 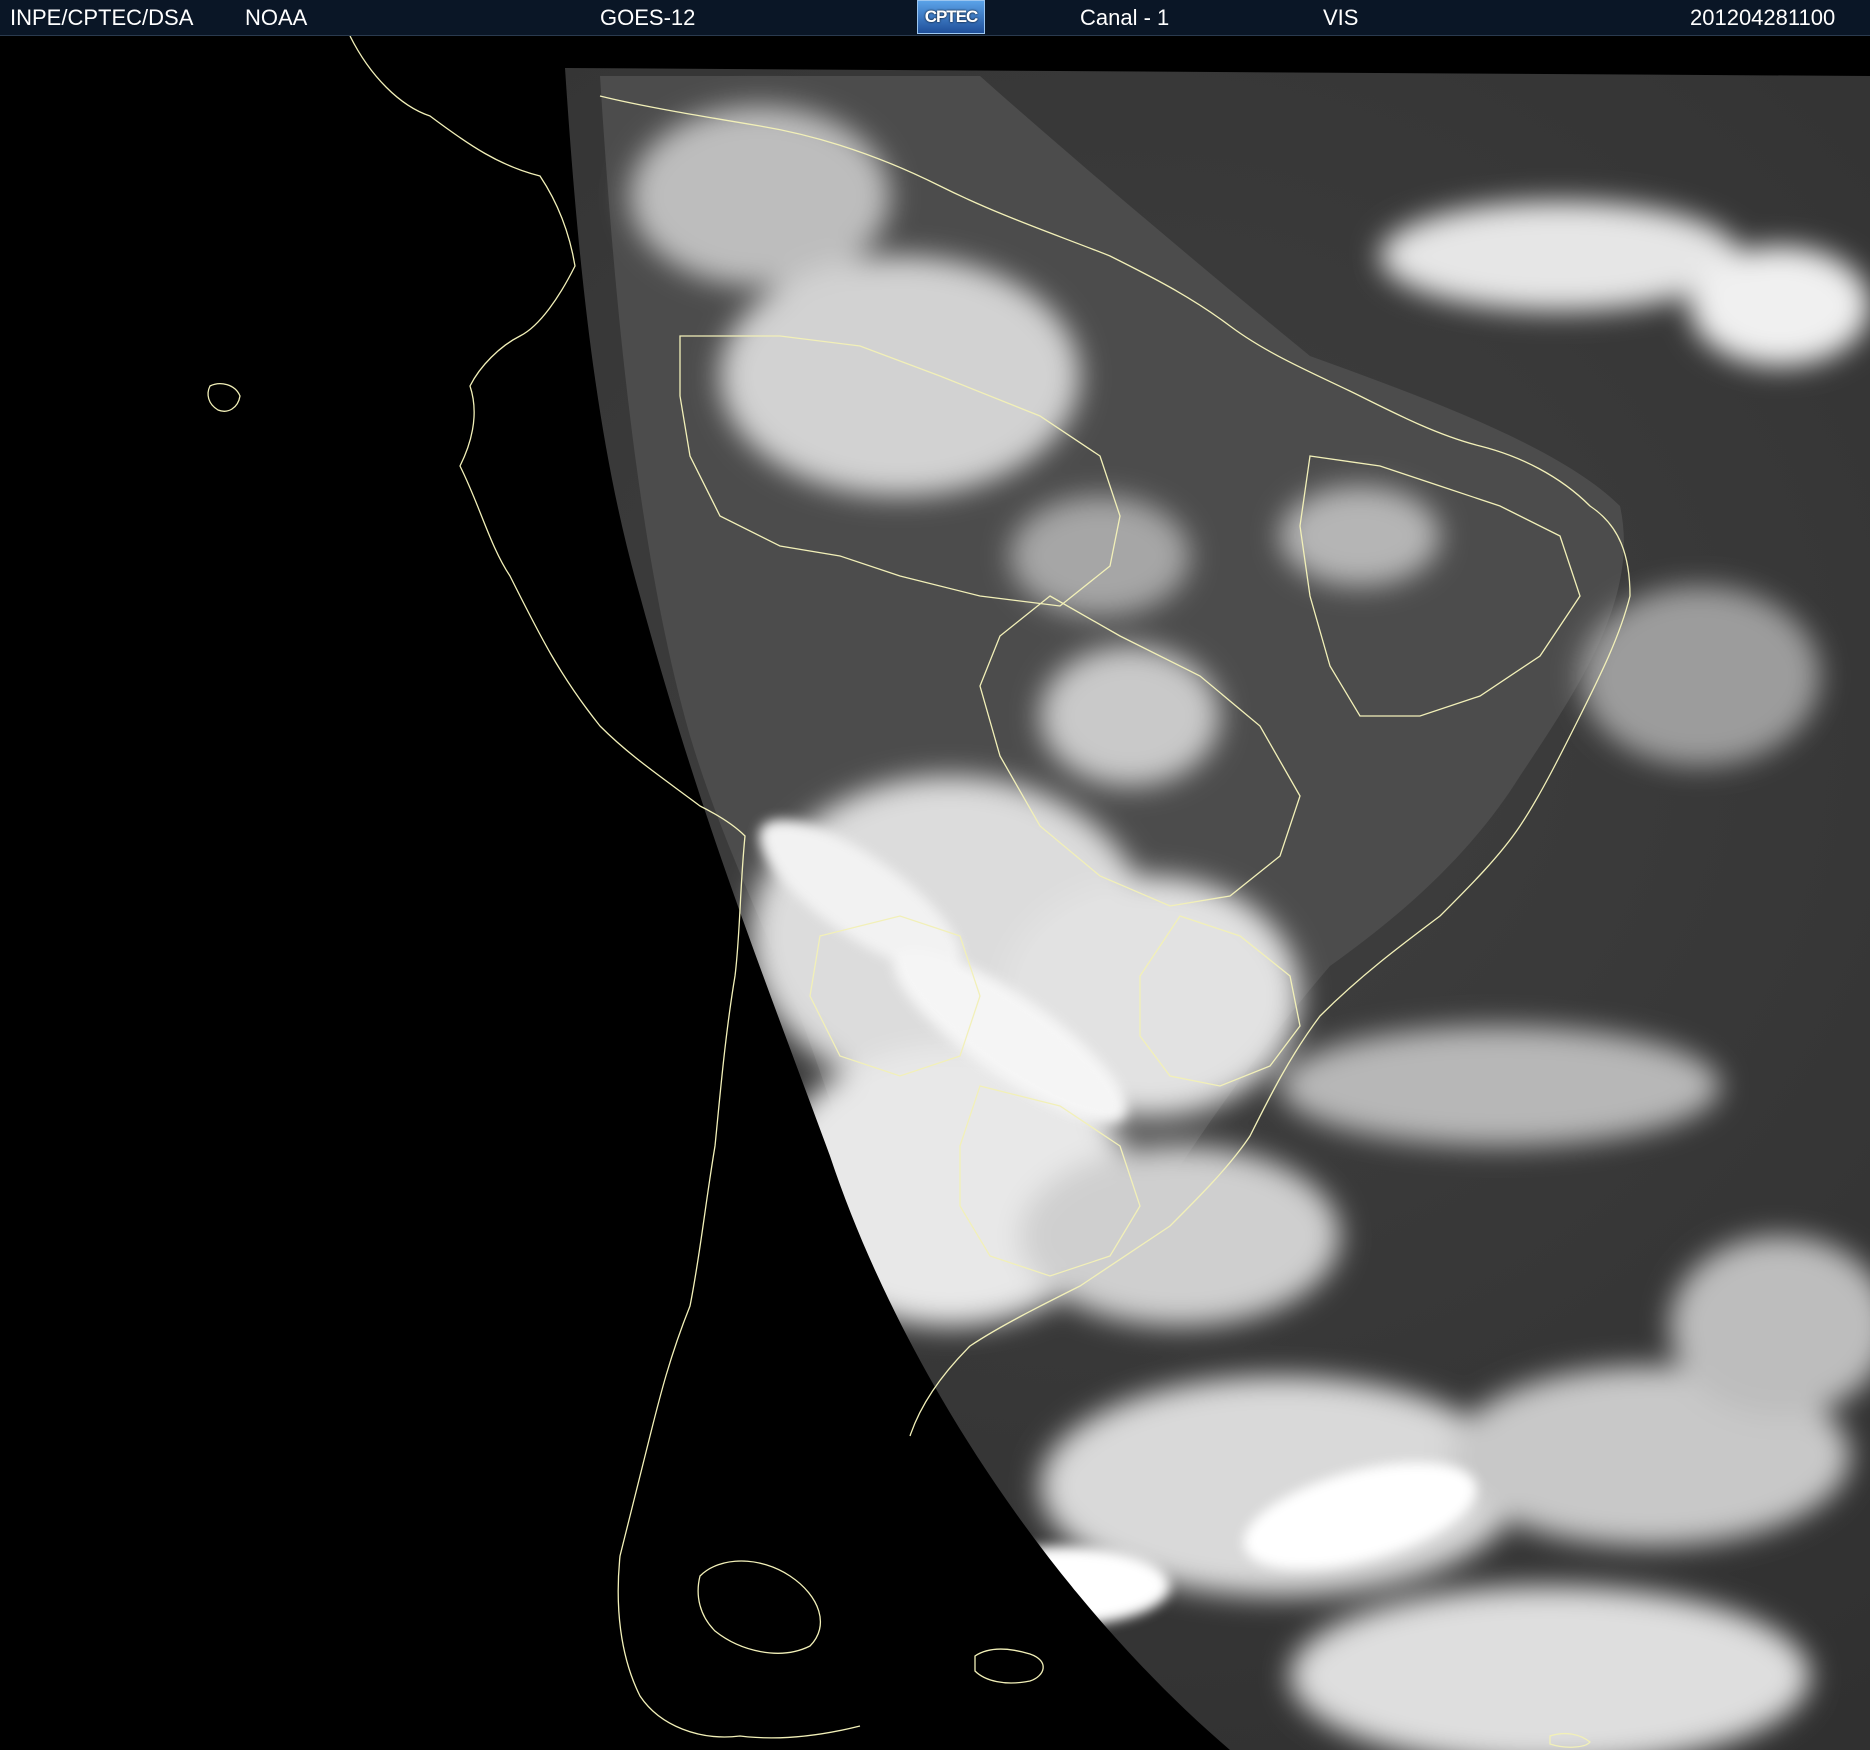 I want to click on cloud-mato-grosso, so click(x=1130, y=716).